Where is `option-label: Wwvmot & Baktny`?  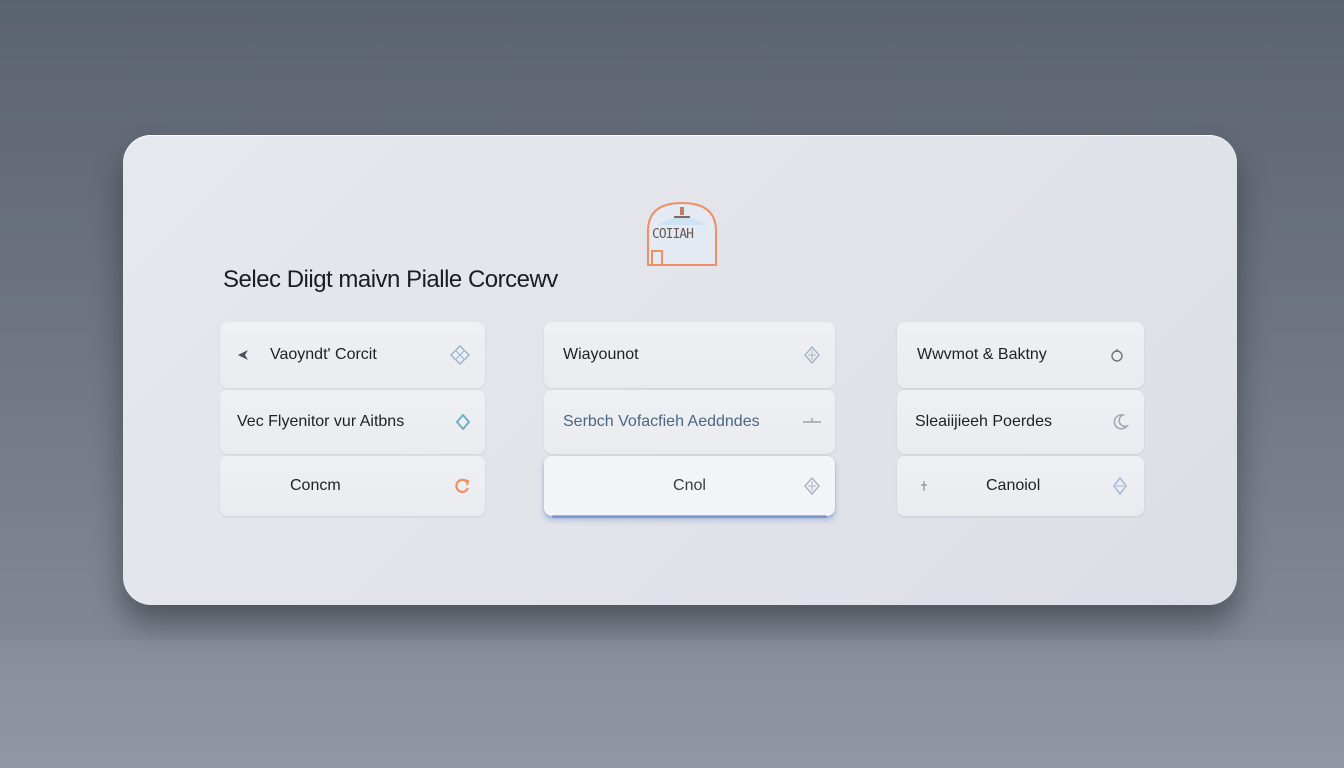 option-label: Wwvmot & Baktny is located at coordinates (982, 354).